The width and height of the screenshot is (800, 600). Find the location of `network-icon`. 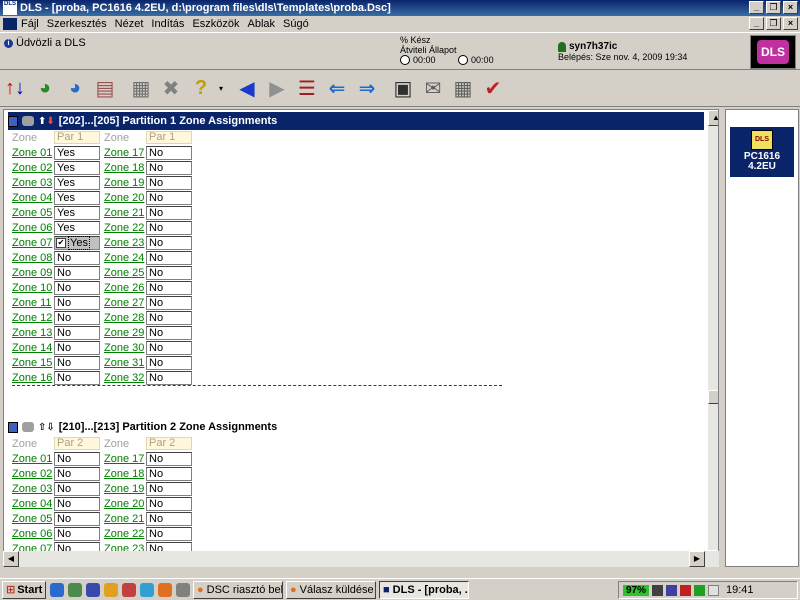

network-icon is located at coordinates (672, 590).